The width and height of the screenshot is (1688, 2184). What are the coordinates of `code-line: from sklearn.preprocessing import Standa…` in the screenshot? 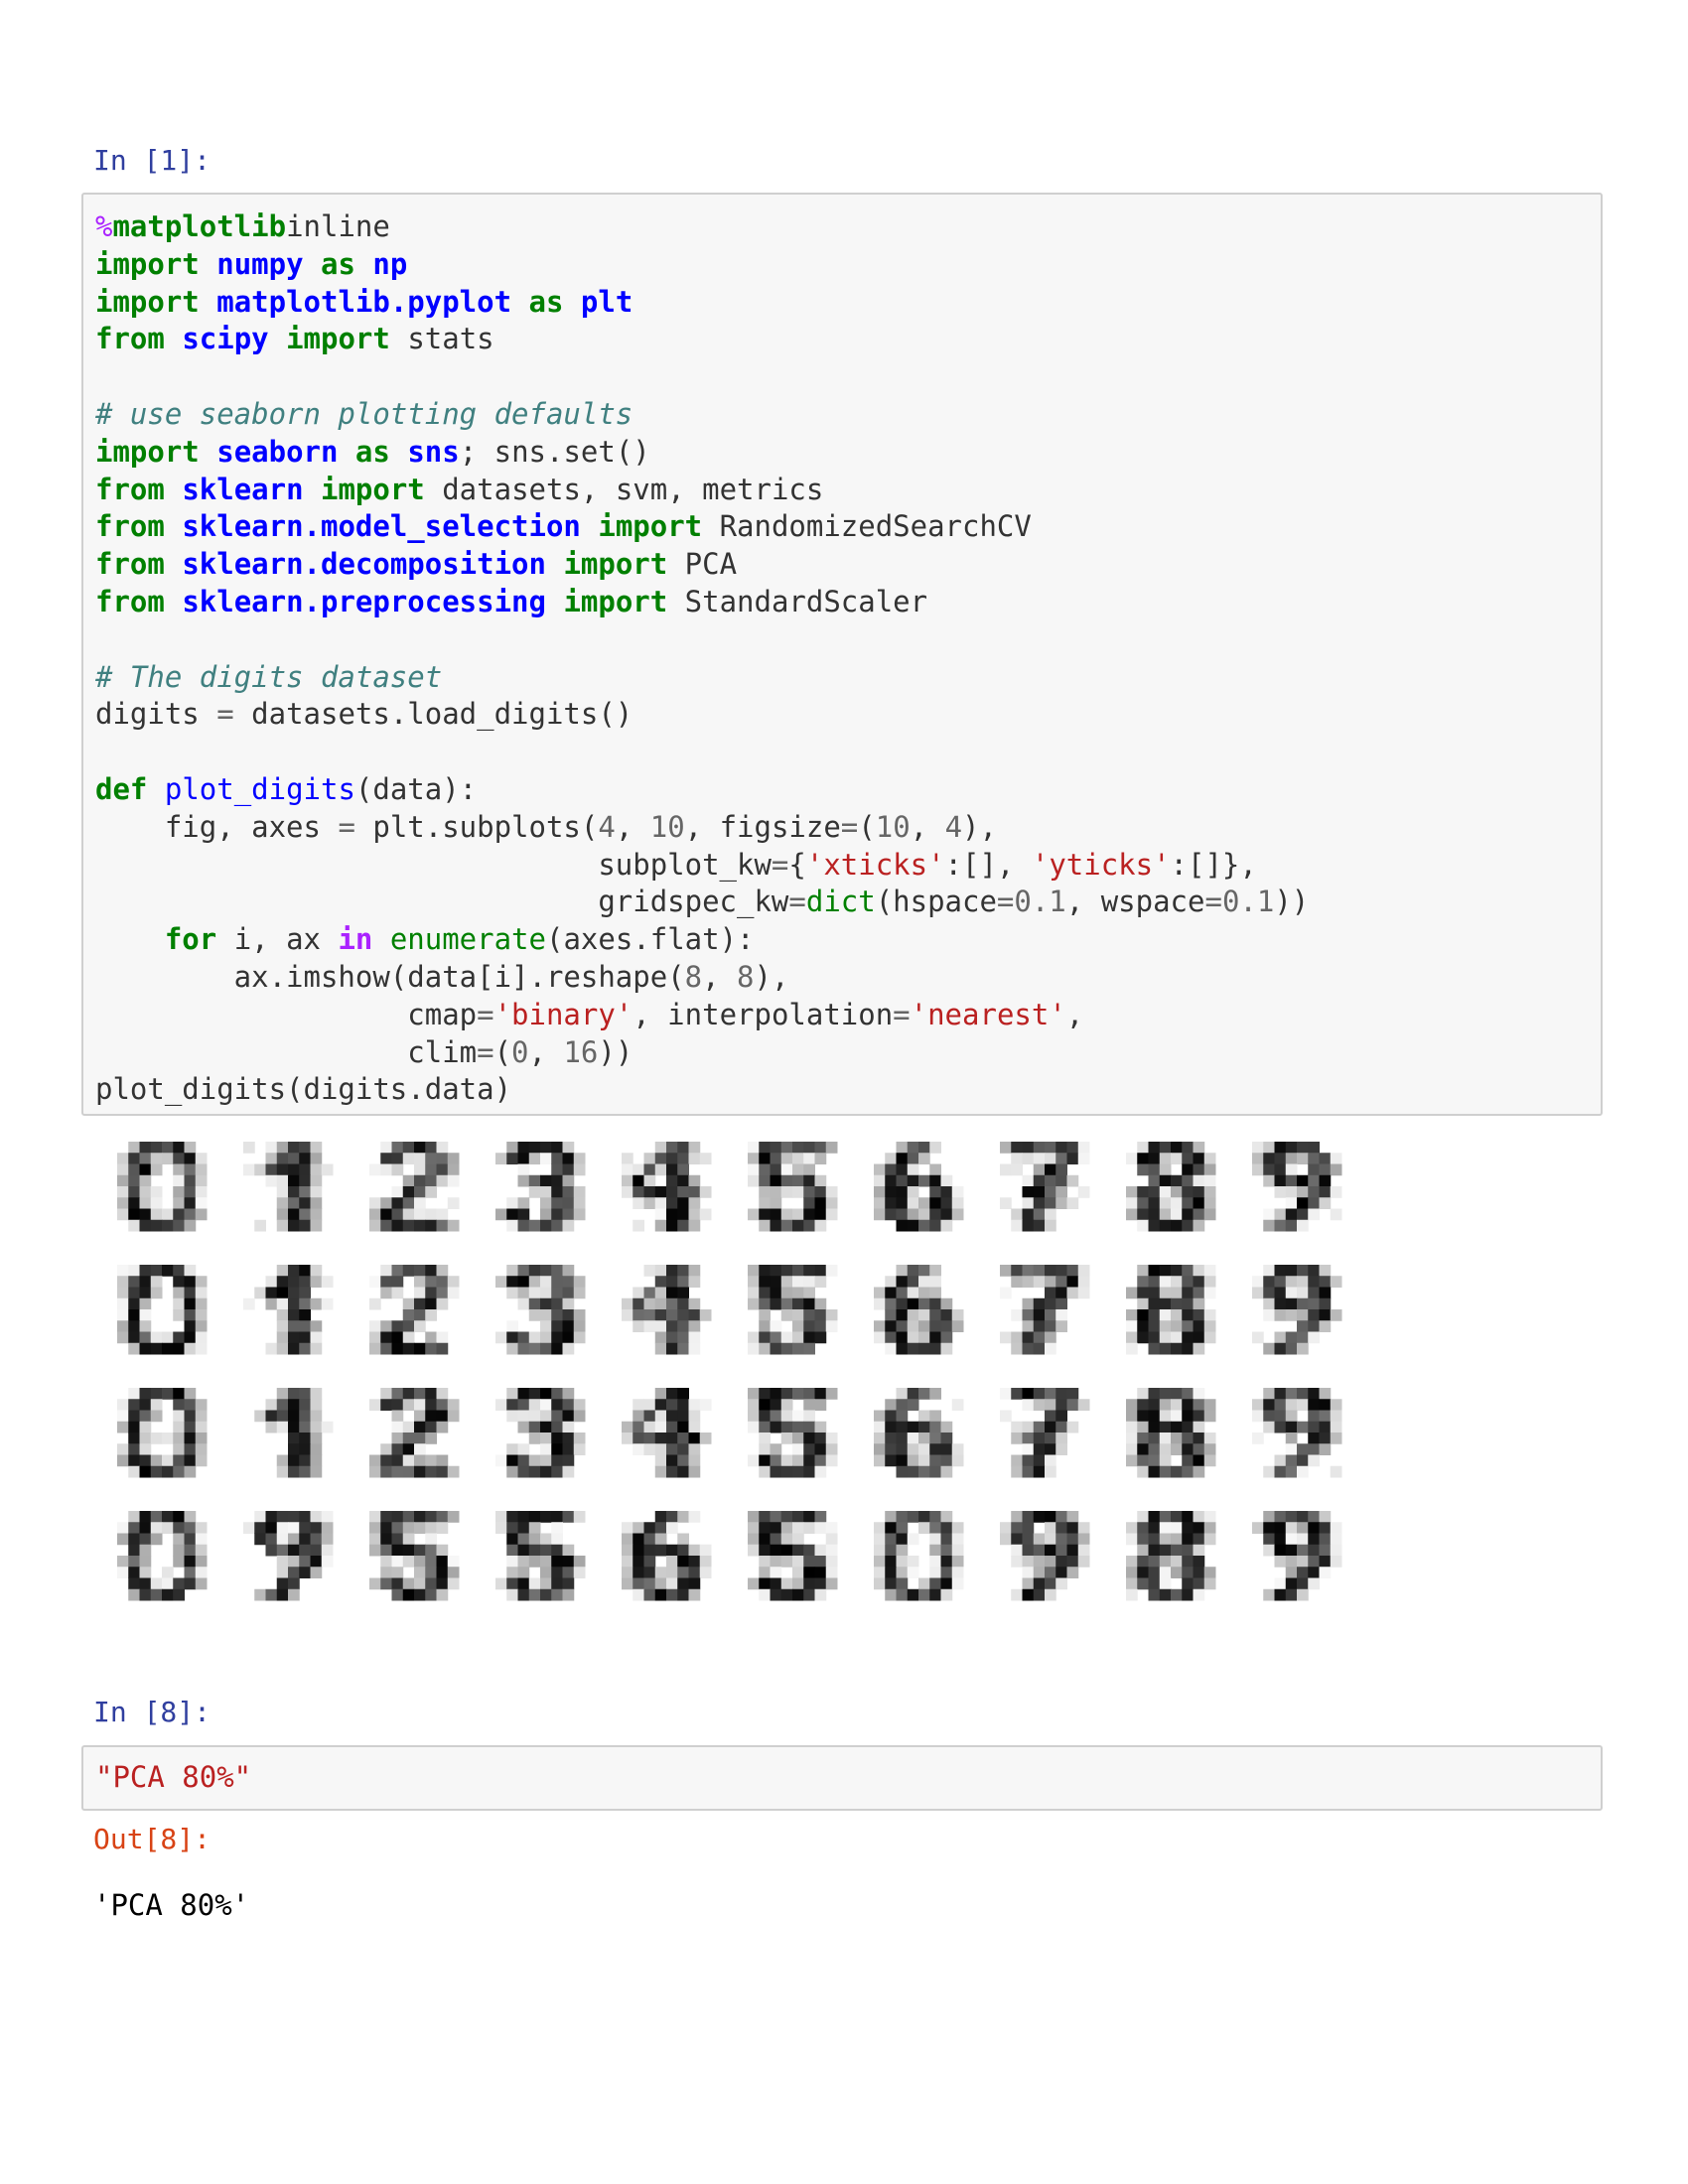 It's located at (512, 601).